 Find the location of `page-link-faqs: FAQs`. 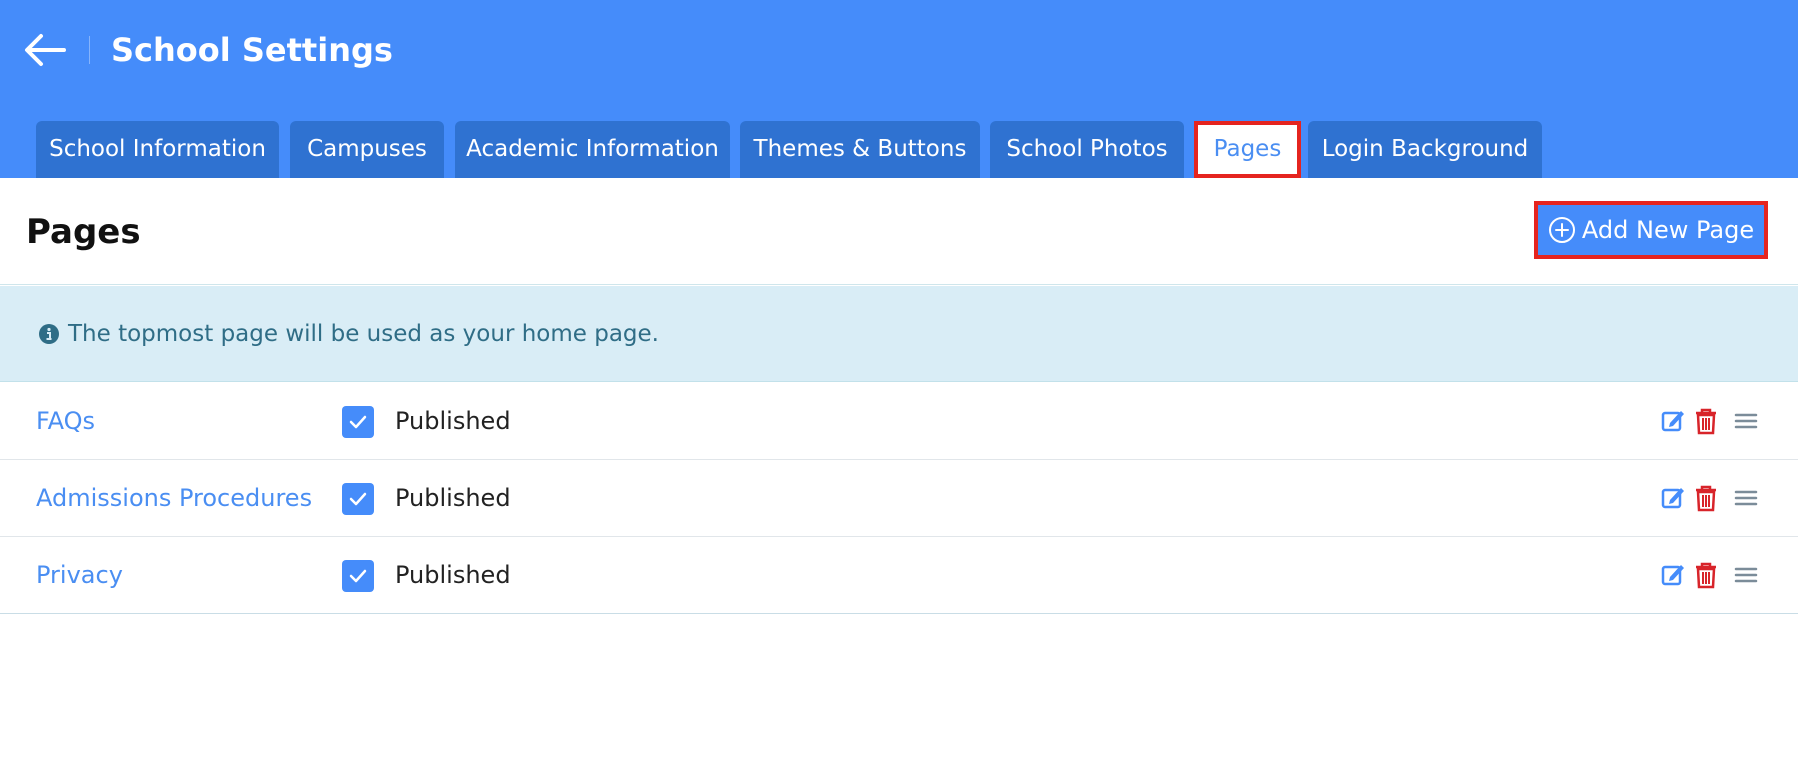

page-link-faqs: FAQs is located at coordinates (65, 421).